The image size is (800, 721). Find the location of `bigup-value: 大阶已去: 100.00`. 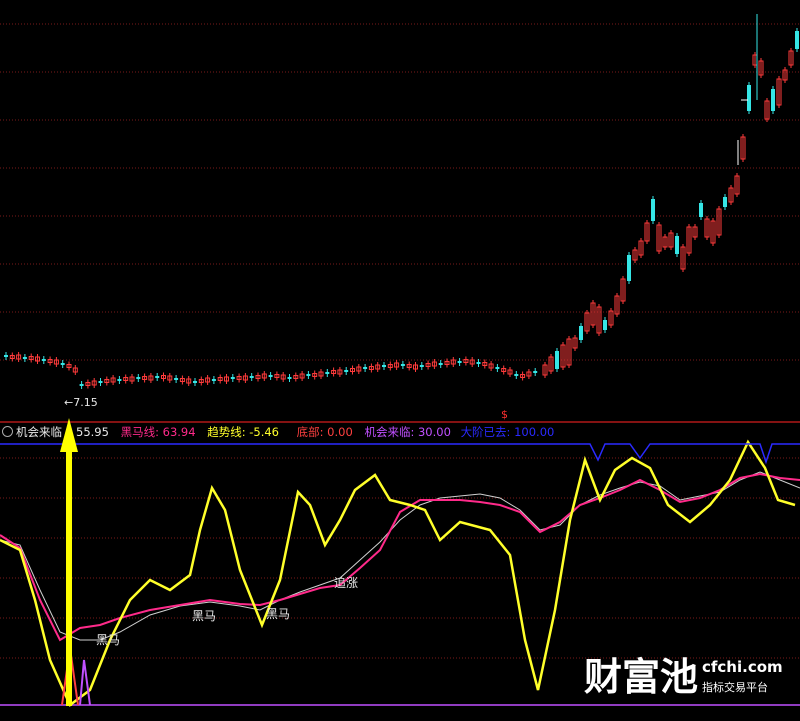

bigup-value: 大阶已去: 100.00 is located at coordinates (507, 432).